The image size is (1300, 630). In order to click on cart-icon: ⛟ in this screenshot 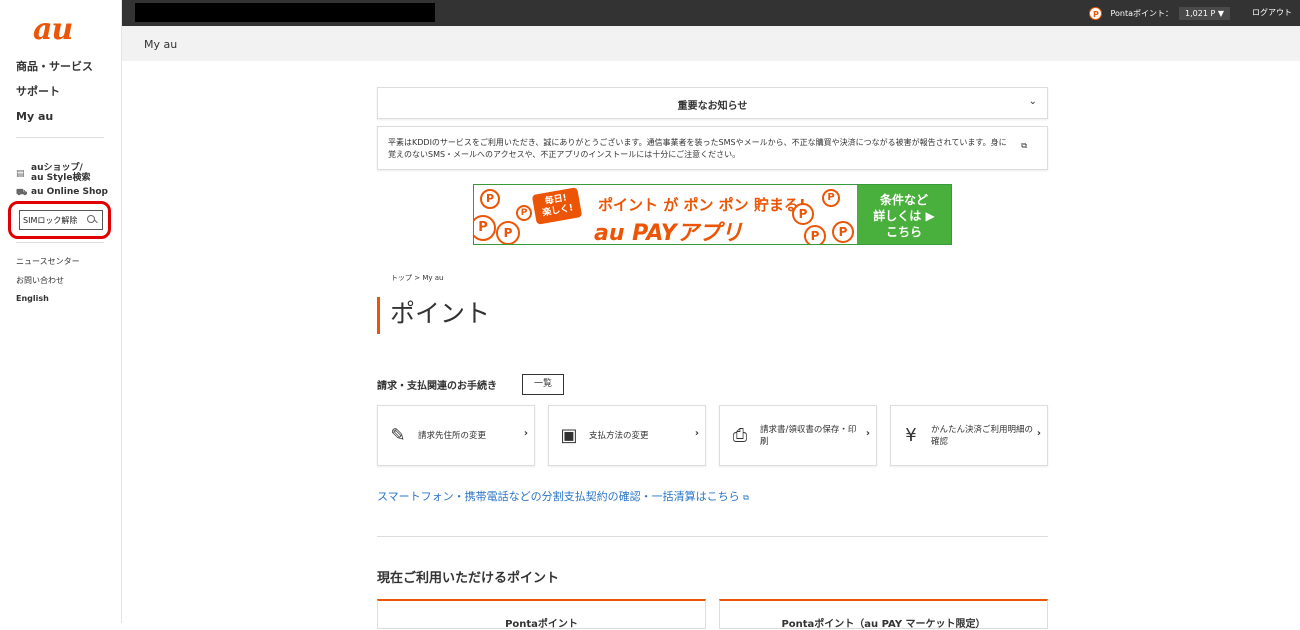, I will do `click(22, 192)`.